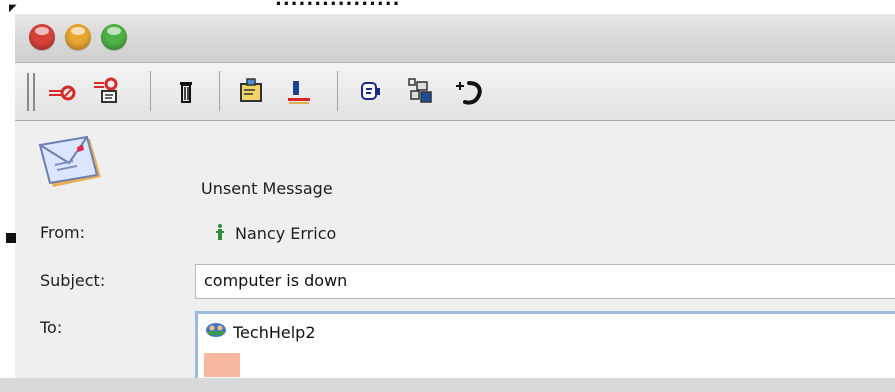  I want to click on top-crop: ................ ◤, so click(447, 7).